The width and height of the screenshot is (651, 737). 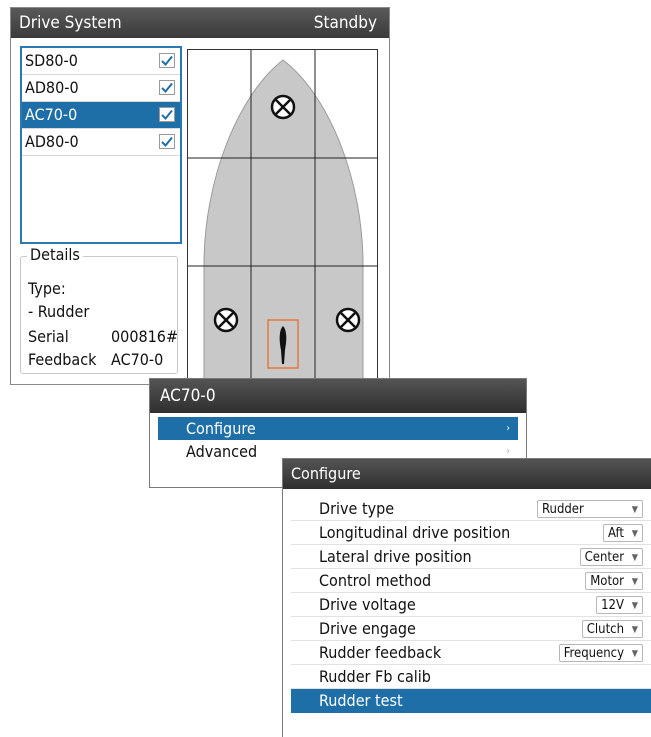 I want to click on feedback-value: AC70-0, so click(x=137, y=359).